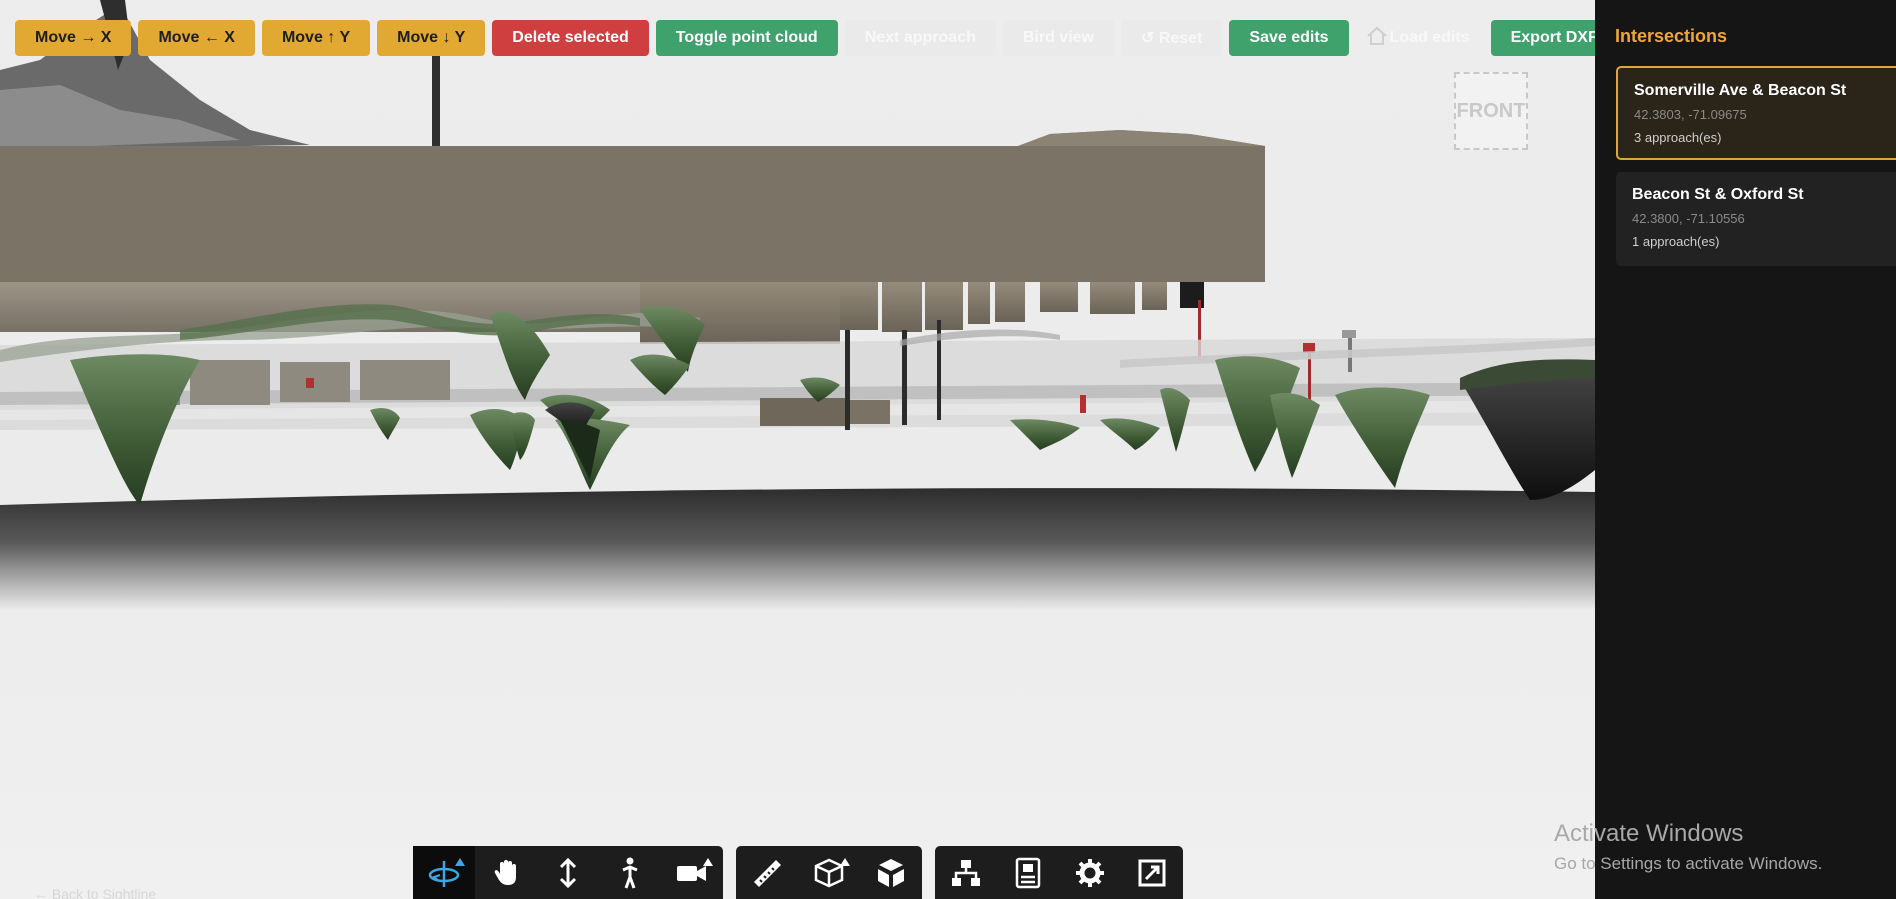 This screenshot has width=1896, height=899. Describe the element at coordinates (1740, 90) in the screenshot. I see `intersection-name: Somerville Ave & Beacon St` at that location.